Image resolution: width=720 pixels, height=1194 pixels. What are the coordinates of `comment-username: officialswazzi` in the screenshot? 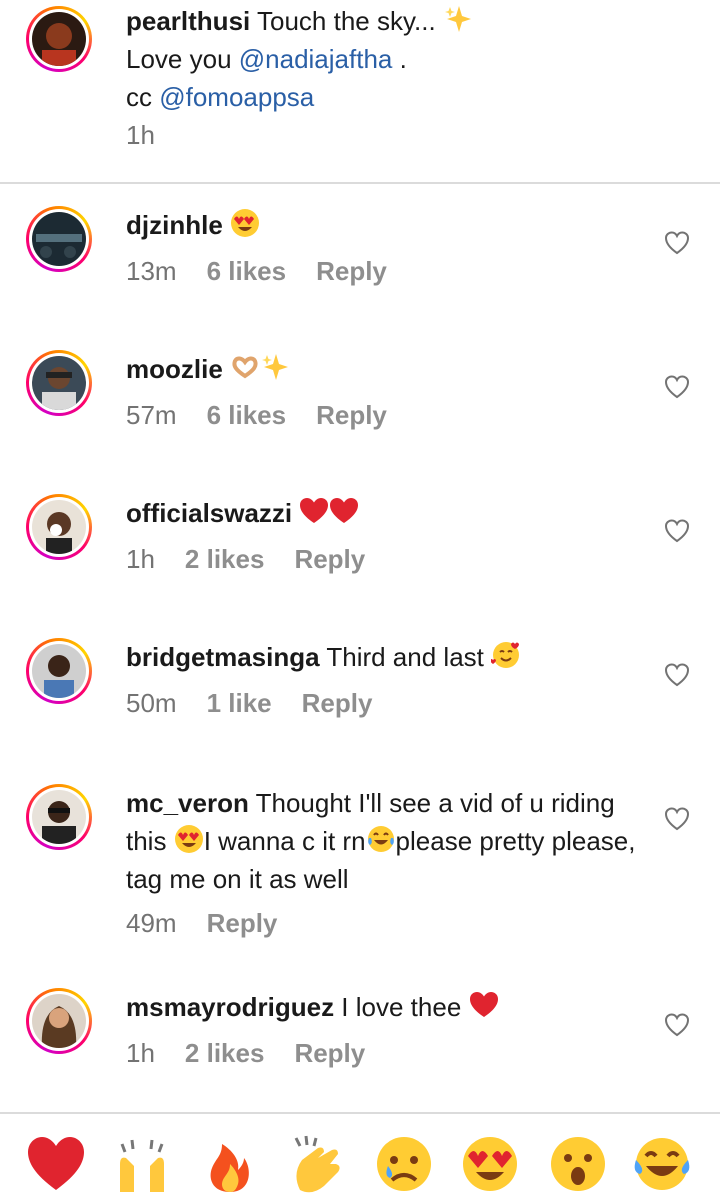 It's located at (209, 513).